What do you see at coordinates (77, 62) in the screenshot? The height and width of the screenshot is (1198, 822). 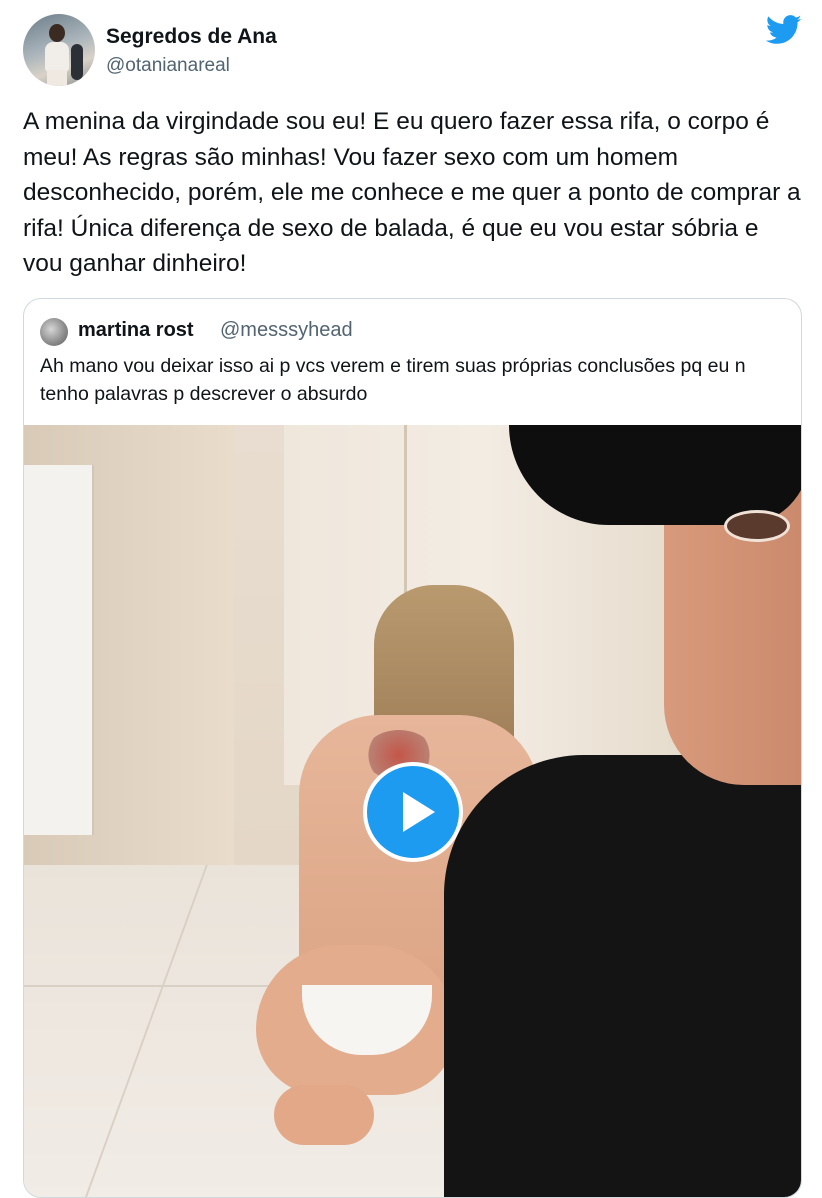 I see `avatar-background-figure` at bounding box center [77, 62].